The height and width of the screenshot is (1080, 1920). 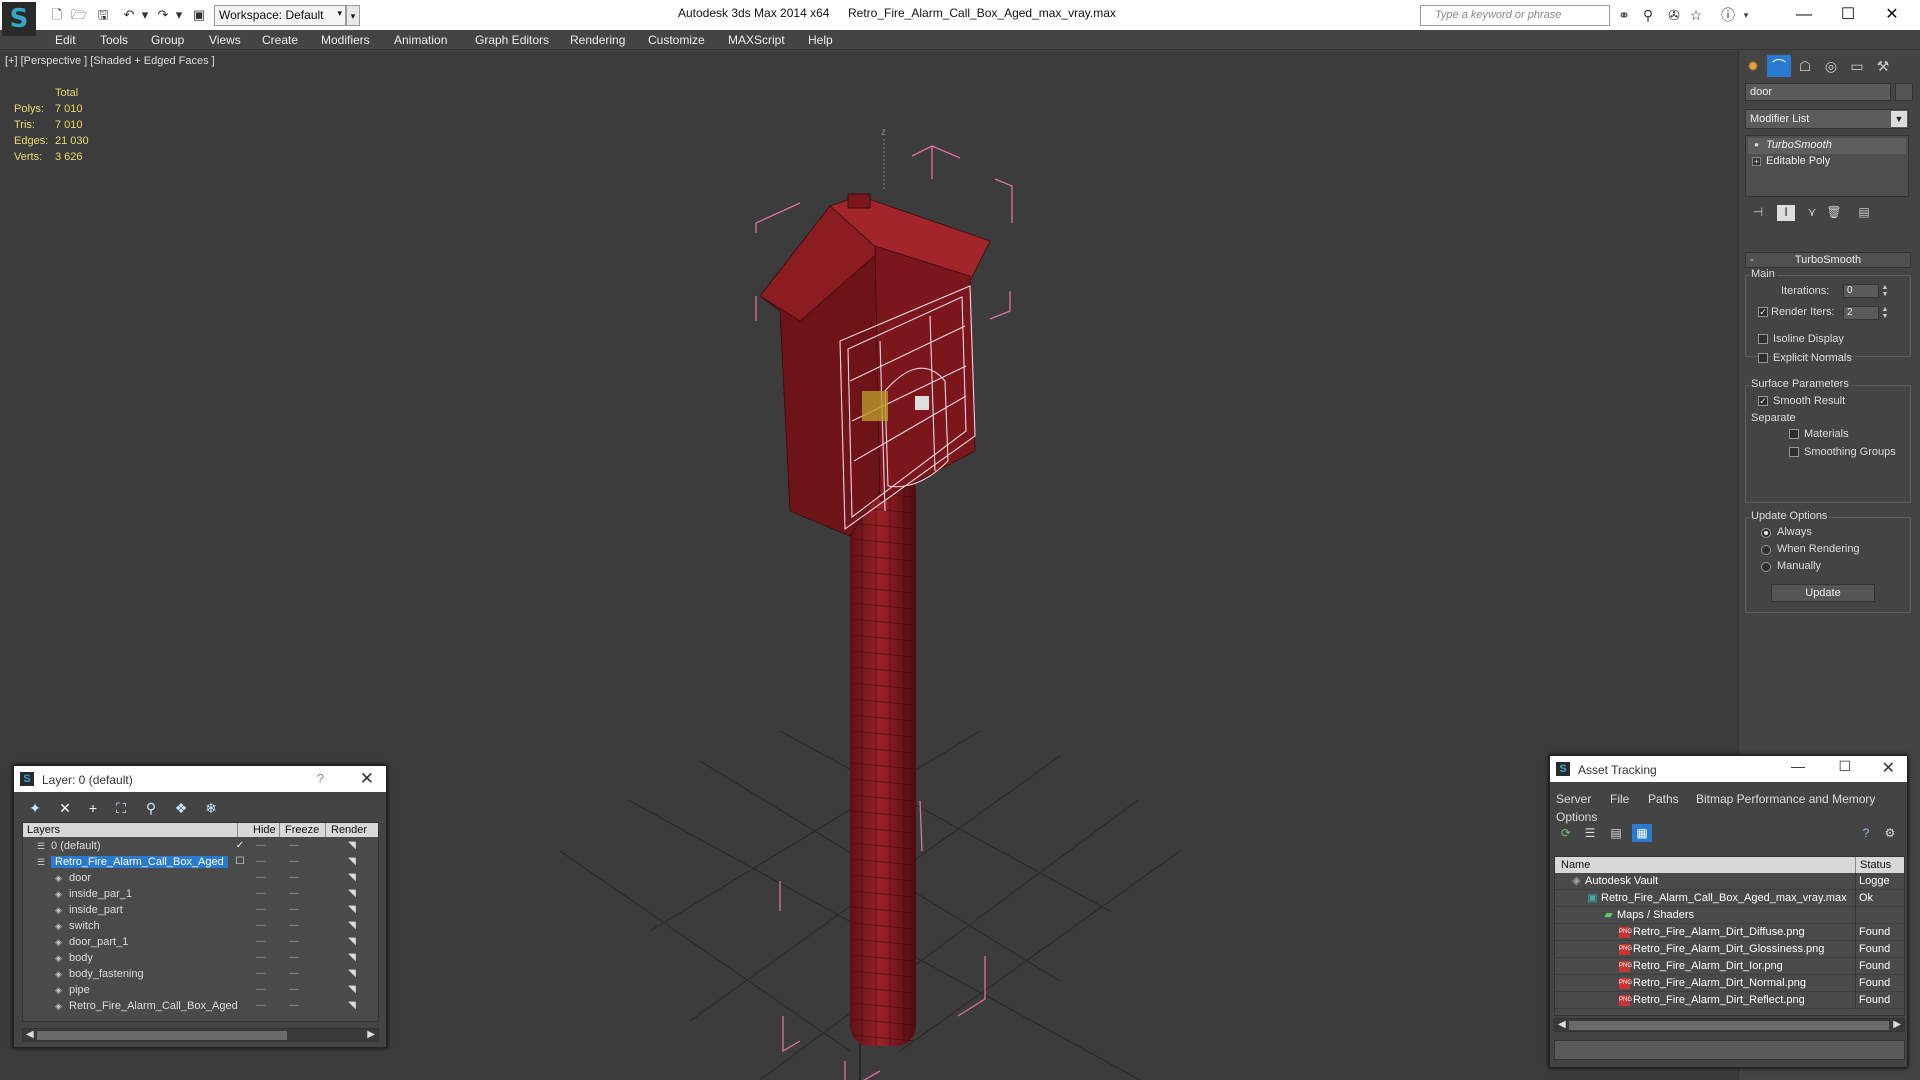 What do you see at coordinates (1729, 881) in the screenshot?
I see `asset-row: ◈ Autodesk Vault Logge` at bounding box center [1729, 881].